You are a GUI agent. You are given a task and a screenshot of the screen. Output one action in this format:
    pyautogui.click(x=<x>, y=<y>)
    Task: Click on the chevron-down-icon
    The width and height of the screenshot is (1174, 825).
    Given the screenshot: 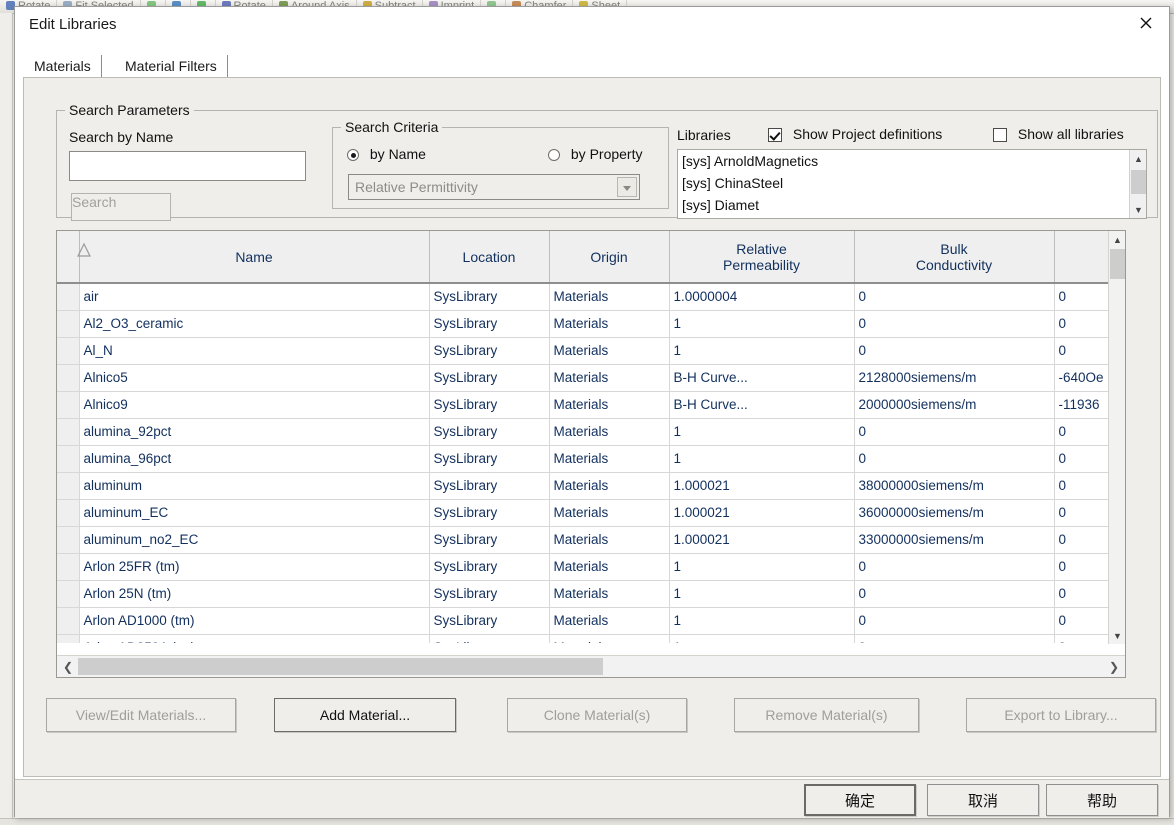 What is the action you would take?
    pyautogui.click(x=627, y=187)
    